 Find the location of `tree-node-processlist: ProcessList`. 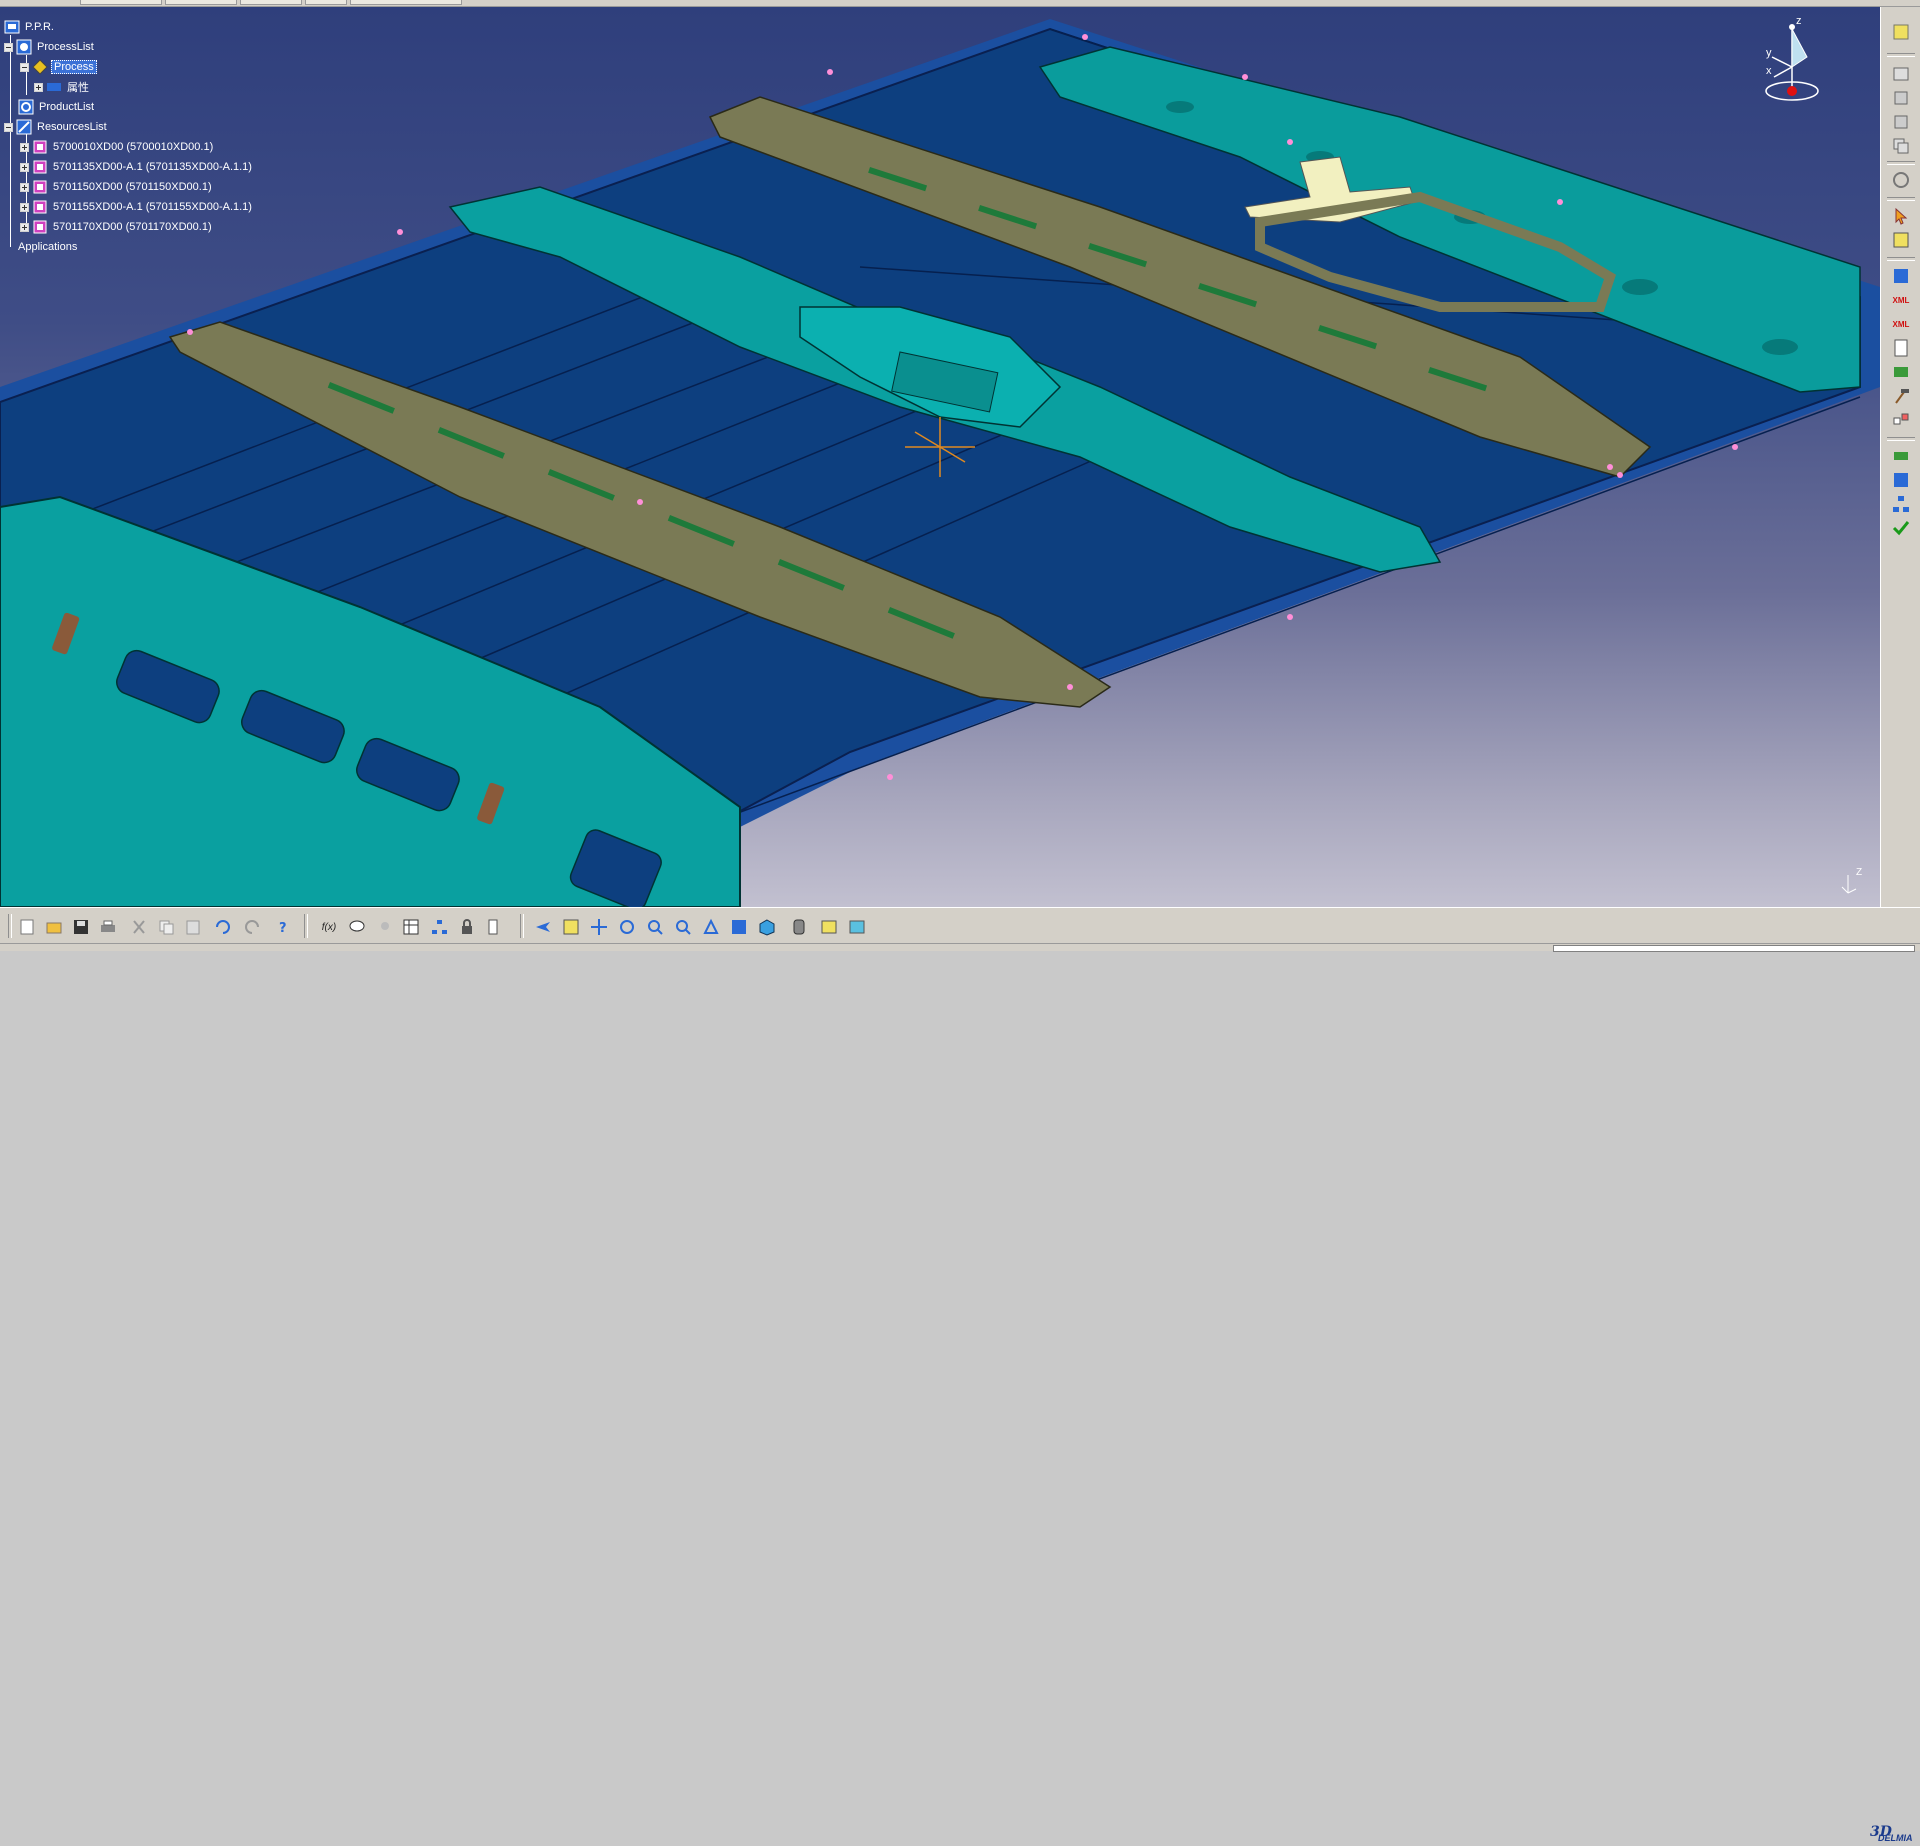

tree-node-processlist: ProcessList is located at coordinates (50, 47).